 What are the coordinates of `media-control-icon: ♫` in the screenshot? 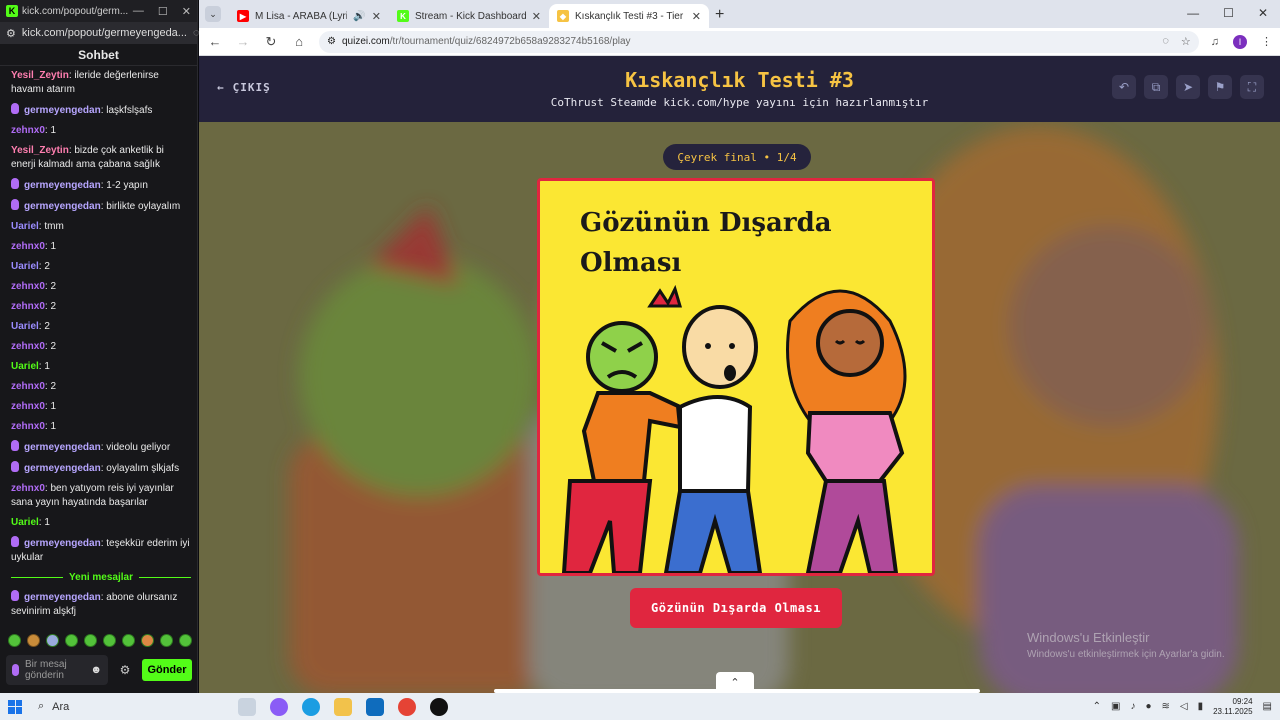 It's located at (1215, 42).